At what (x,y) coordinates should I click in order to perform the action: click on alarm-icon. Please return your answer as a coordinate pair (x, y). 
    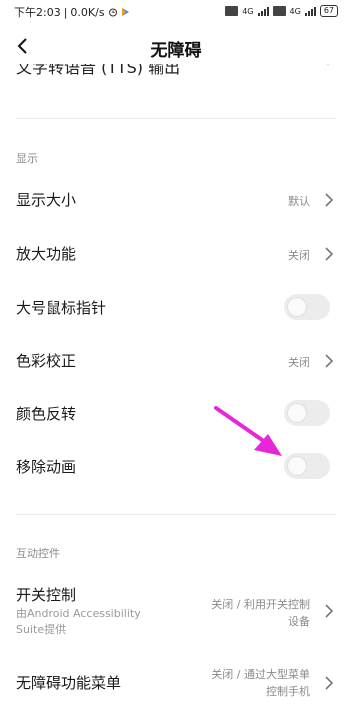
    Looking at the image, I should click on (112, 12).